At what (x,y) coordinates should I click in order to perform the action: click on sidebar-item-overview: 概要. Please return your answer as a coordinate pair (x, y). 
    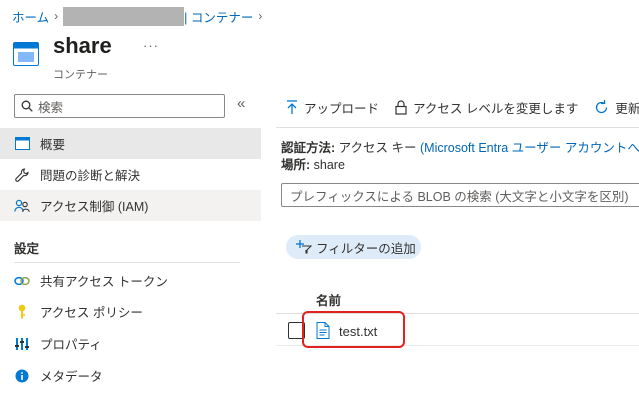
    Looking at the image, I should click on (130, 143).